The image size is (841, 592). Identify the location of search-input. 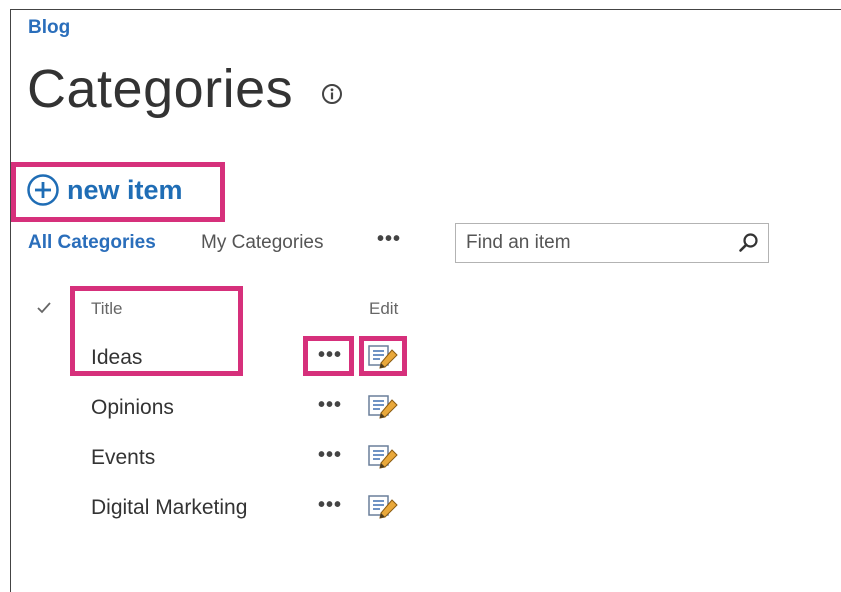
(596, 243).